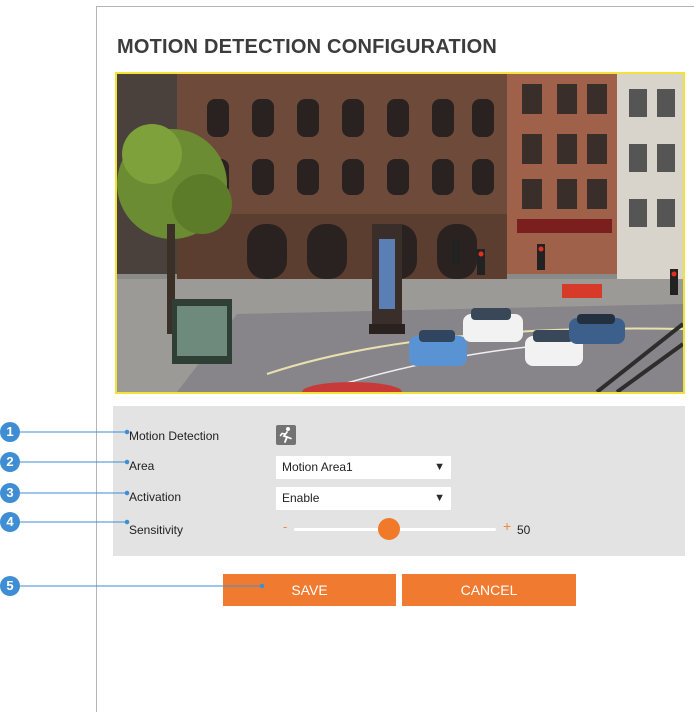 The height and width of the screenshot is (712, 694). Describe the element at coordinates (10, 493) in the screenshot. I see `callout-3: 3` at that location.